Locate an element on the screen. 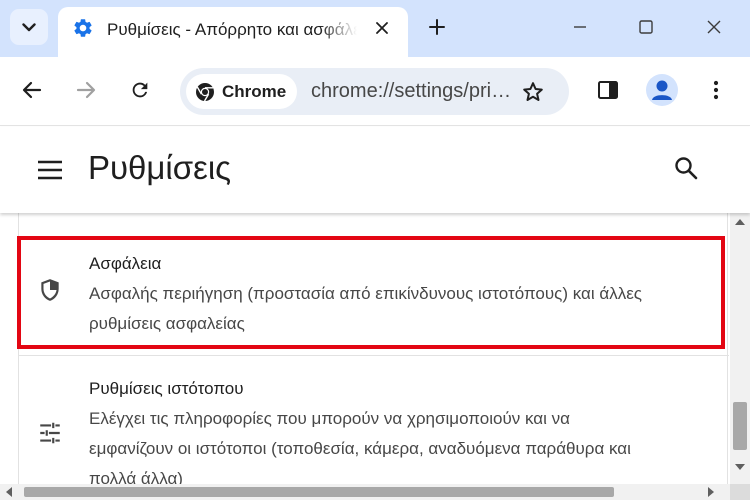 This screenshot has height=500, width=750. scroll-down-arrow-icon is located at coordinates (740, 467).